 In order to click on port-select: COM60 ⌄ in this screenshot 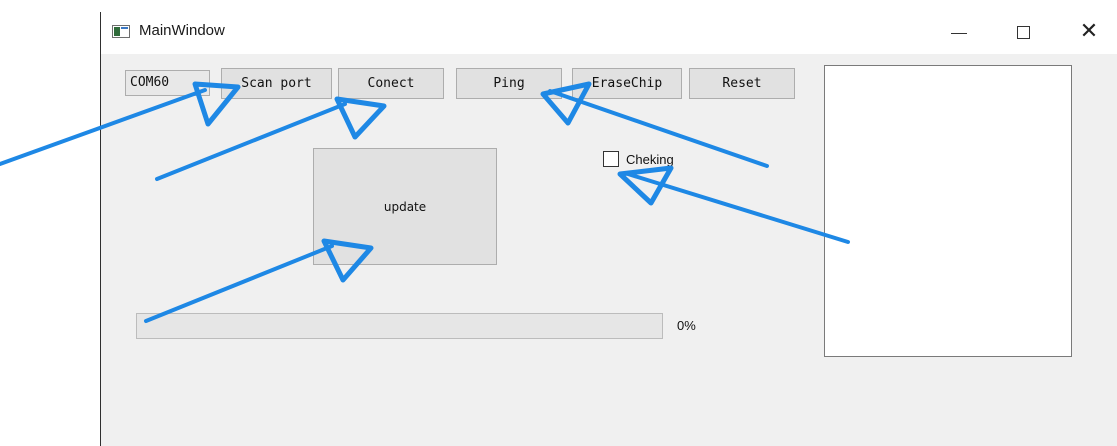, I will do `click(167, 83)`.